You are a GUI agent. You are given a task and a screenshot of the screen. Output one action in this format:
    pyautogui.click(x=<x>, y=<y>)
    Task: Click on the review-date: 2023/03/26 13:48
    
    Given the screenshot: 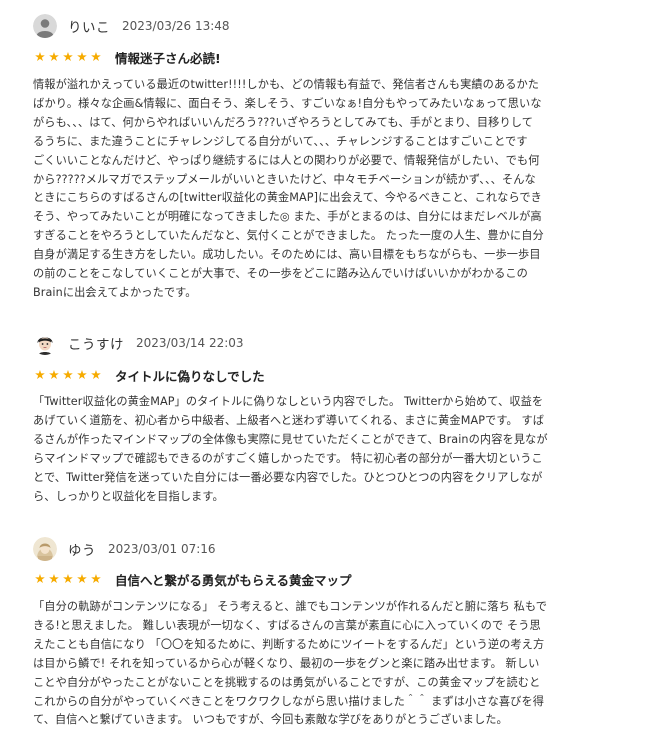 What is the action you would take?
    pyautogui.click(x=176, y=26)
    